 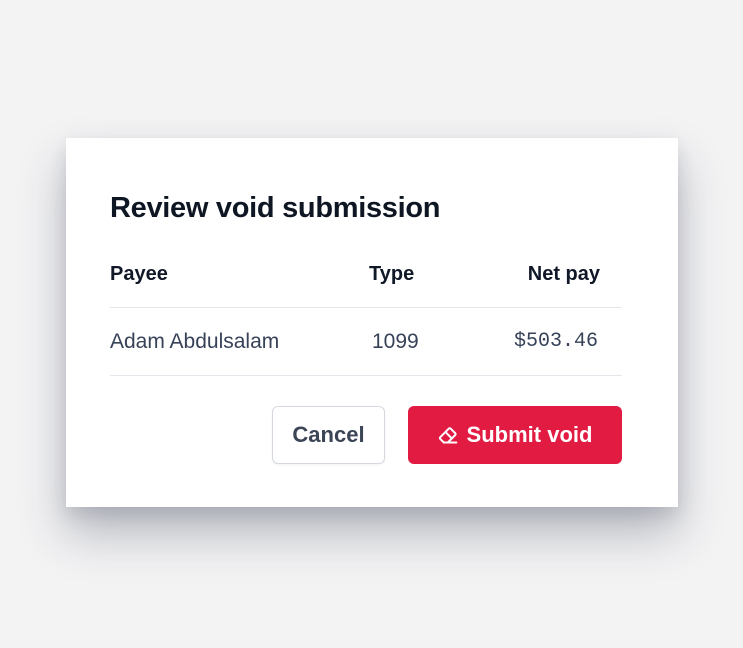 What do you see at coordinates (563, 274) in the screenshot?
I see `column-header-net-pay: Net pay` at bounding box center [563, 274].